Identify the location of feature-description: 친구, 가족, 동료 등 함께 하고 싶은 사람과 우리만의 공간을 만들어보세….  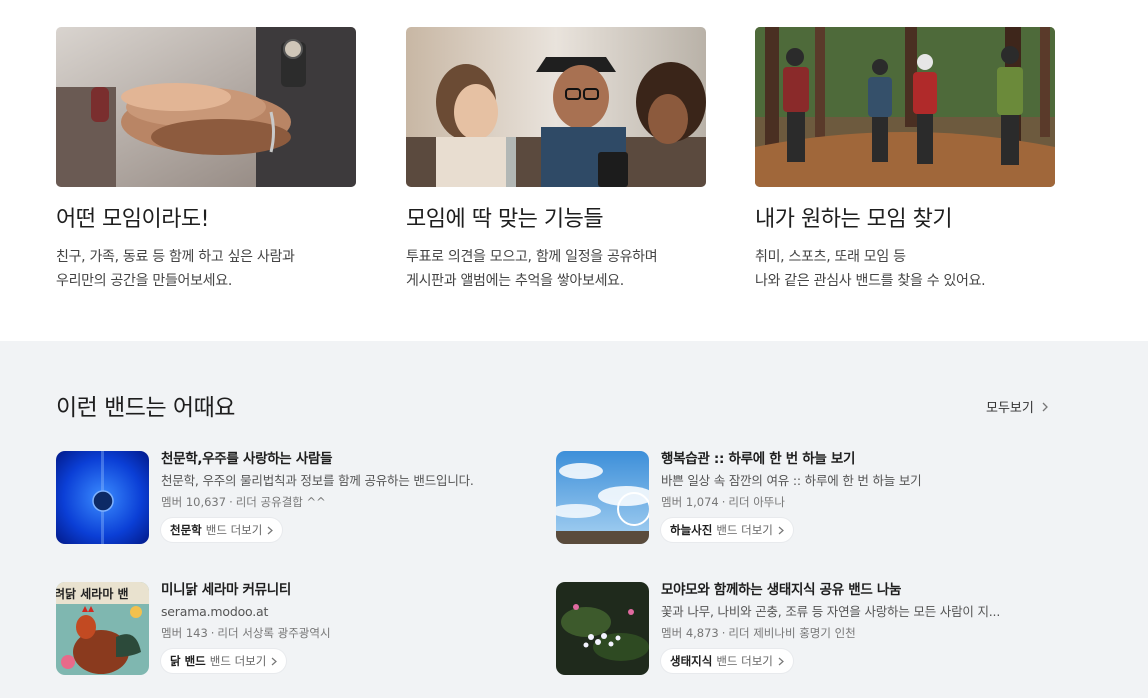
(206, 269).